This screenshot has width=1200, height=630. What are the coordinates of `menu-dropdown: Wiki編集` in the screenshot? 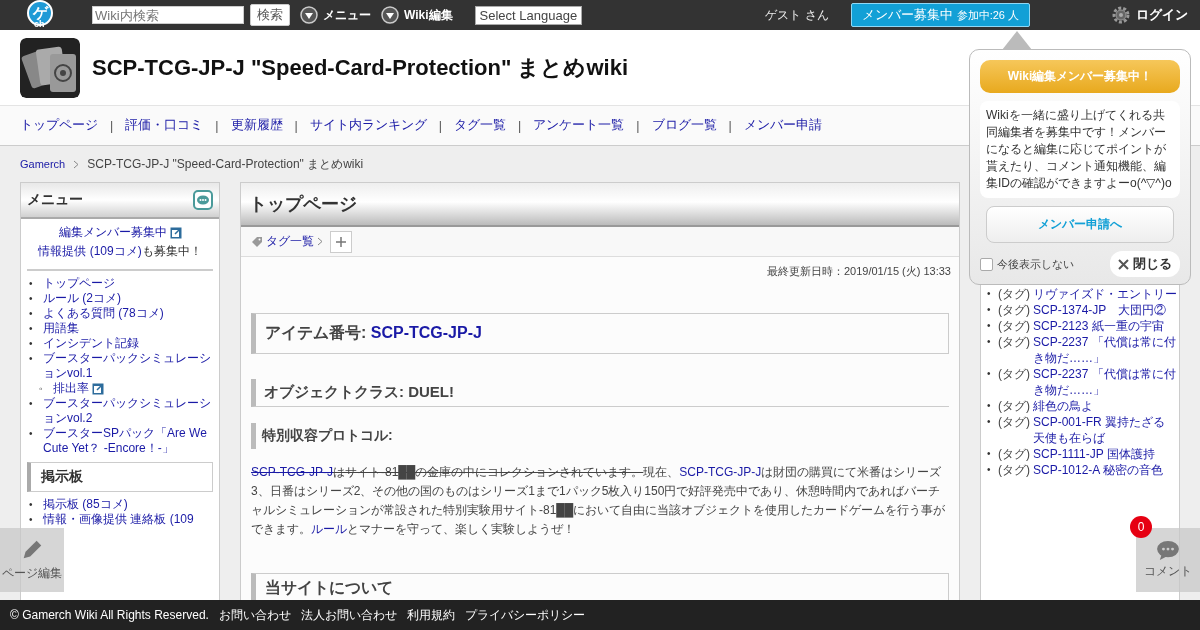 It's located at (428, 15).